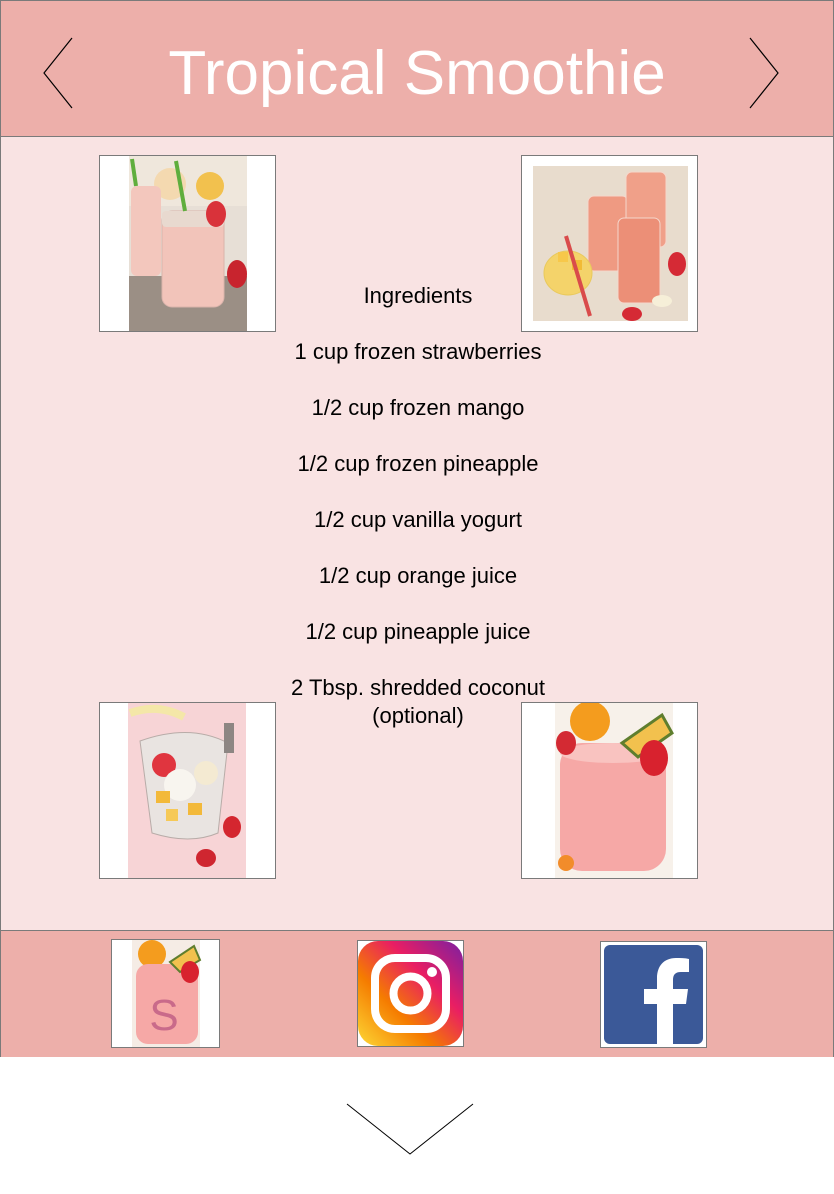 This screenshot has width=834, height=1194. I want to click on app-letter: S, so click(163, 1015).